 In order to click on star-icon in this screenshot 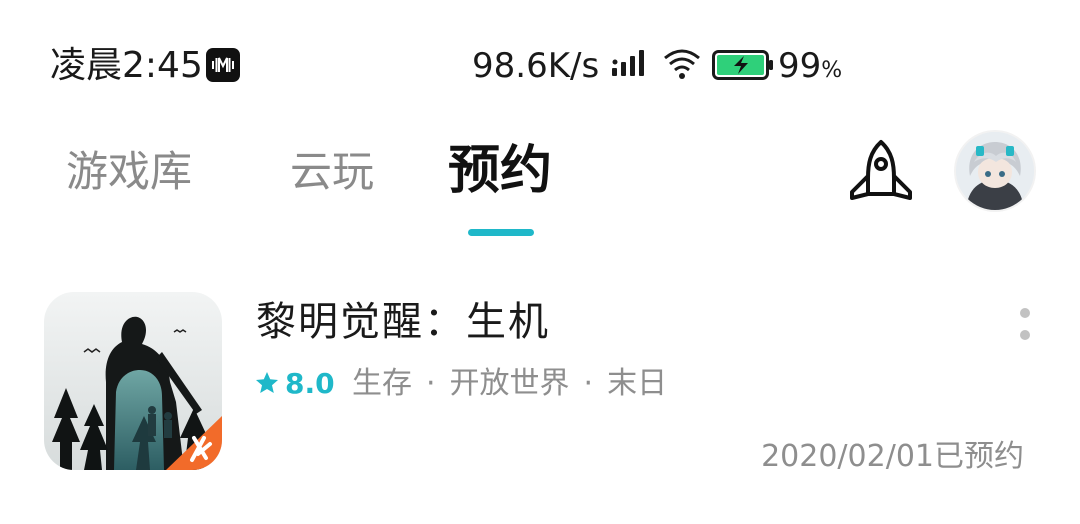, I will do `click(267, 385)`.